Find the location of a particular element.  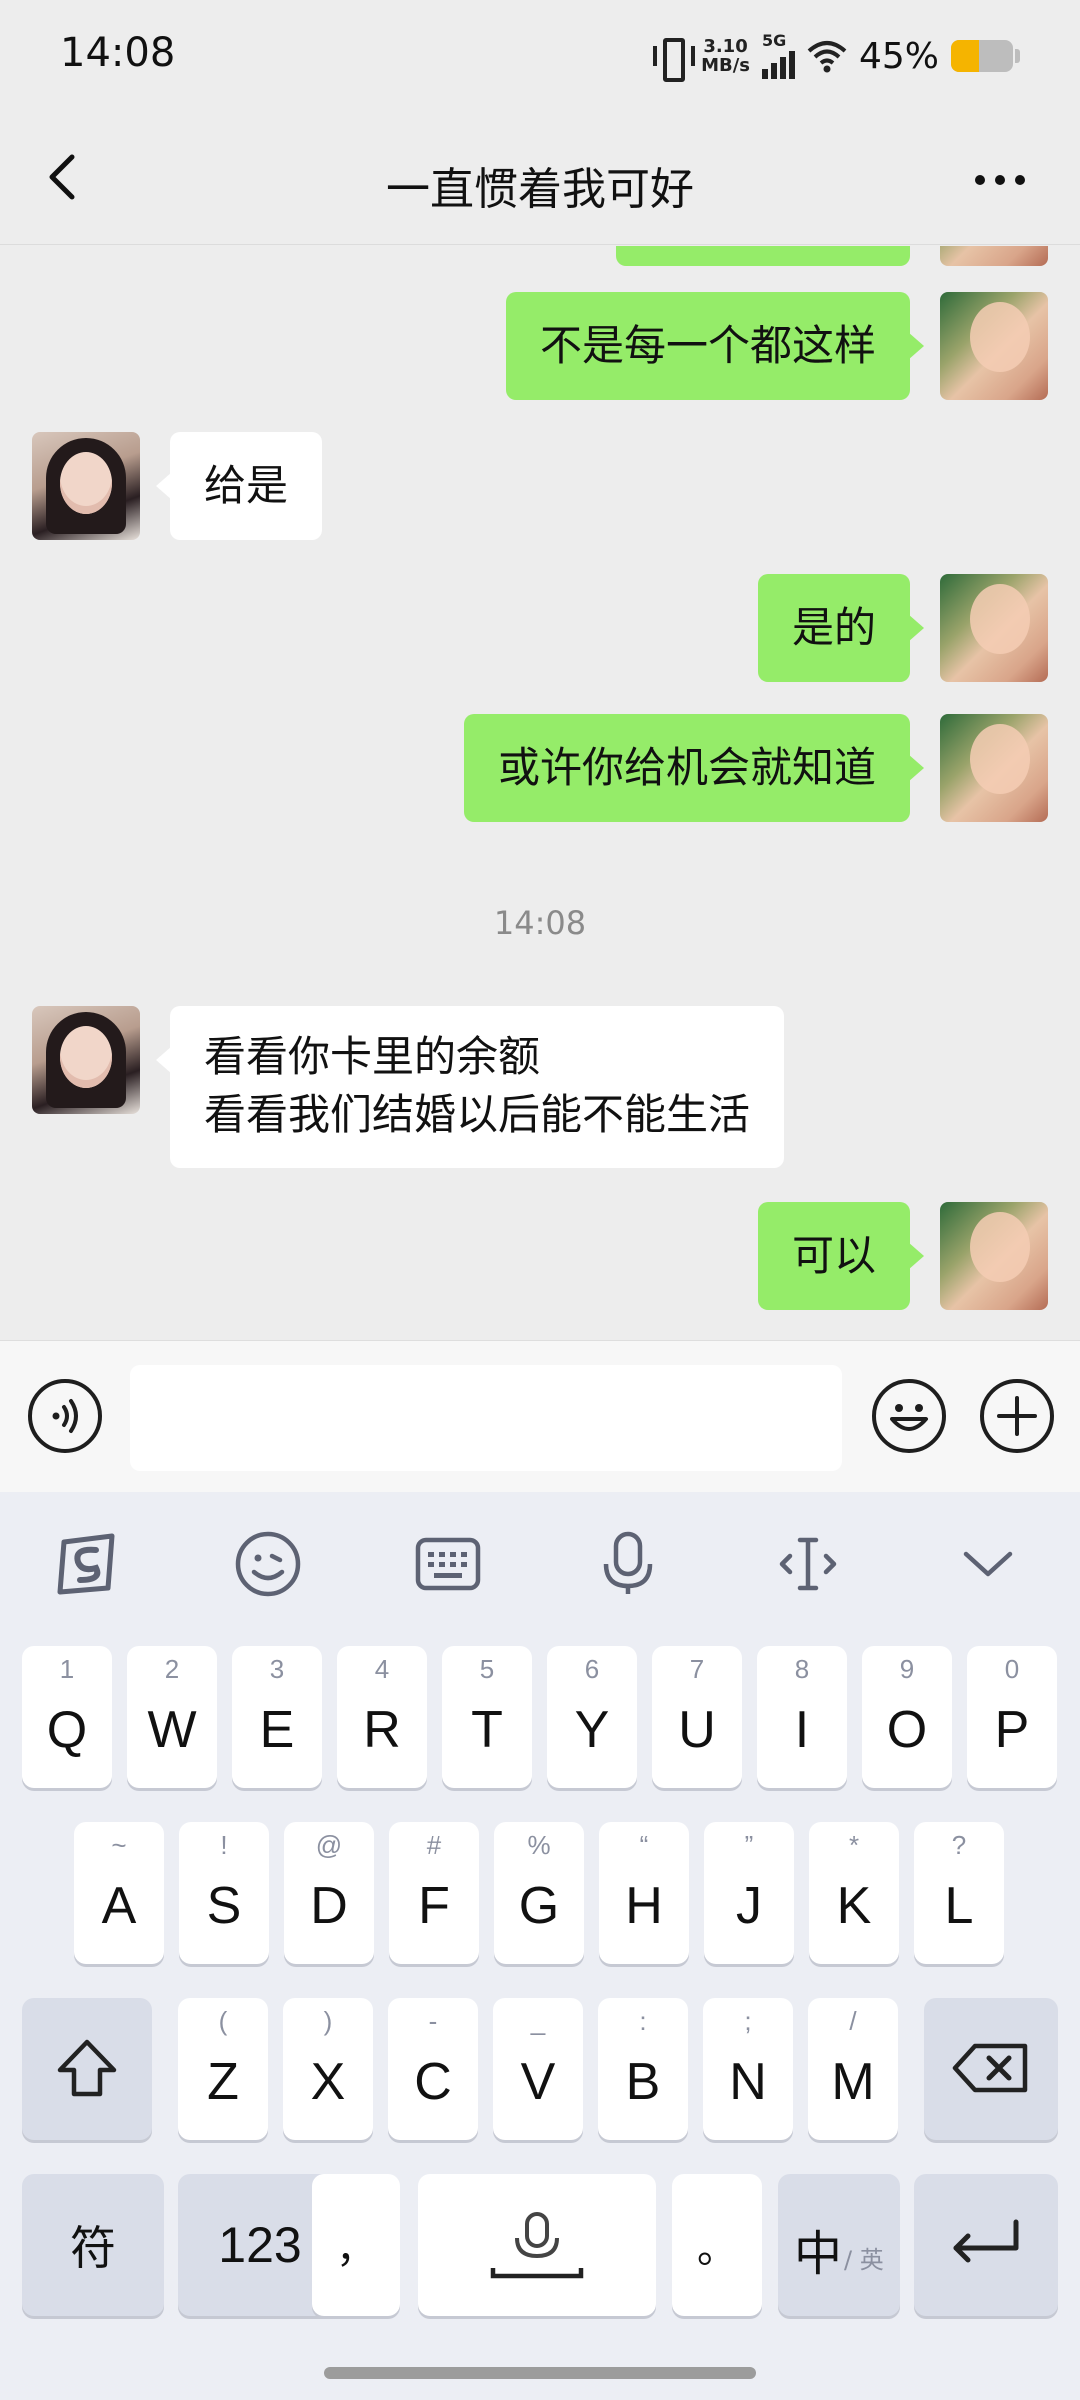

key-label: V is located at coordinates (538, 2082).